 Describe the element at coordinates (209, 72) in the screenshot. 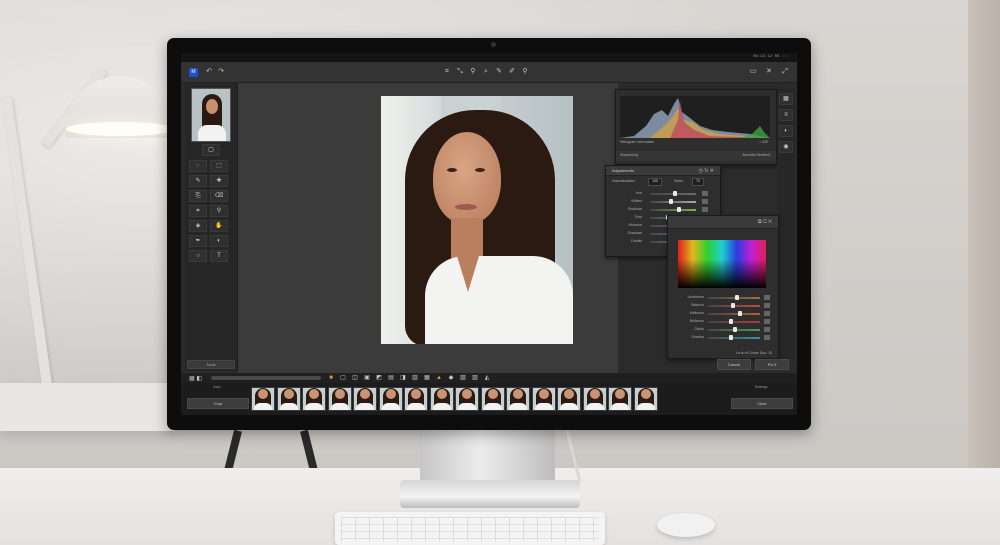

I see `undo-icon: ↶` at that location.